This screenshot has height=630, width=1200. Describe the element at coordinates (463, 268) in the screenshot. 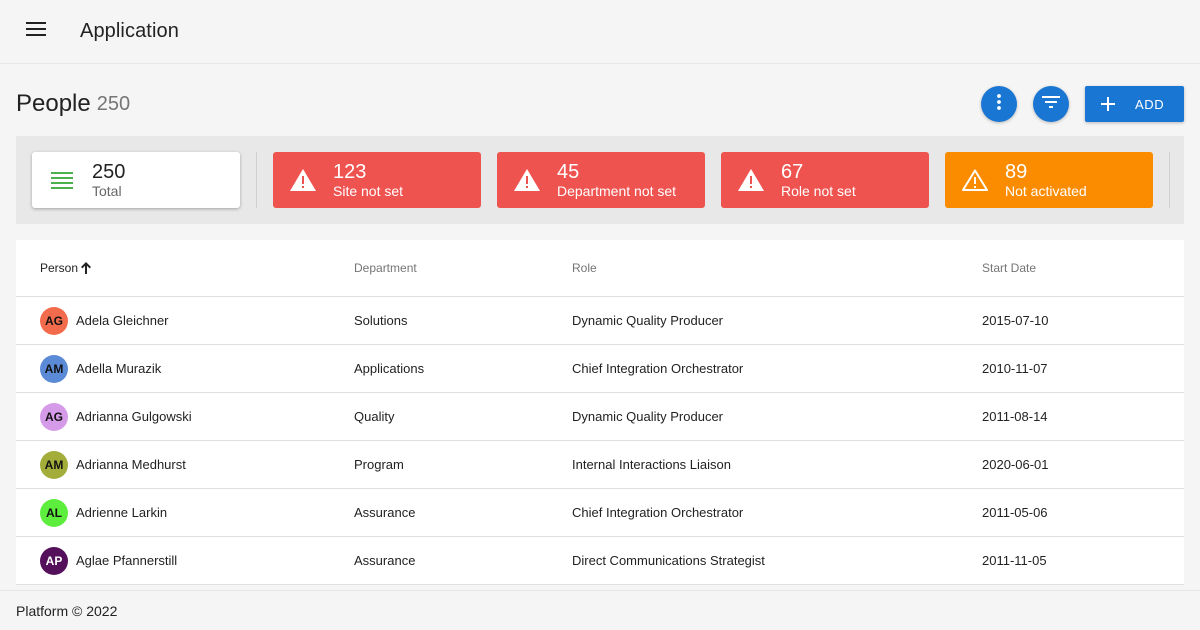

I see `column-header-department: Department` at that location.